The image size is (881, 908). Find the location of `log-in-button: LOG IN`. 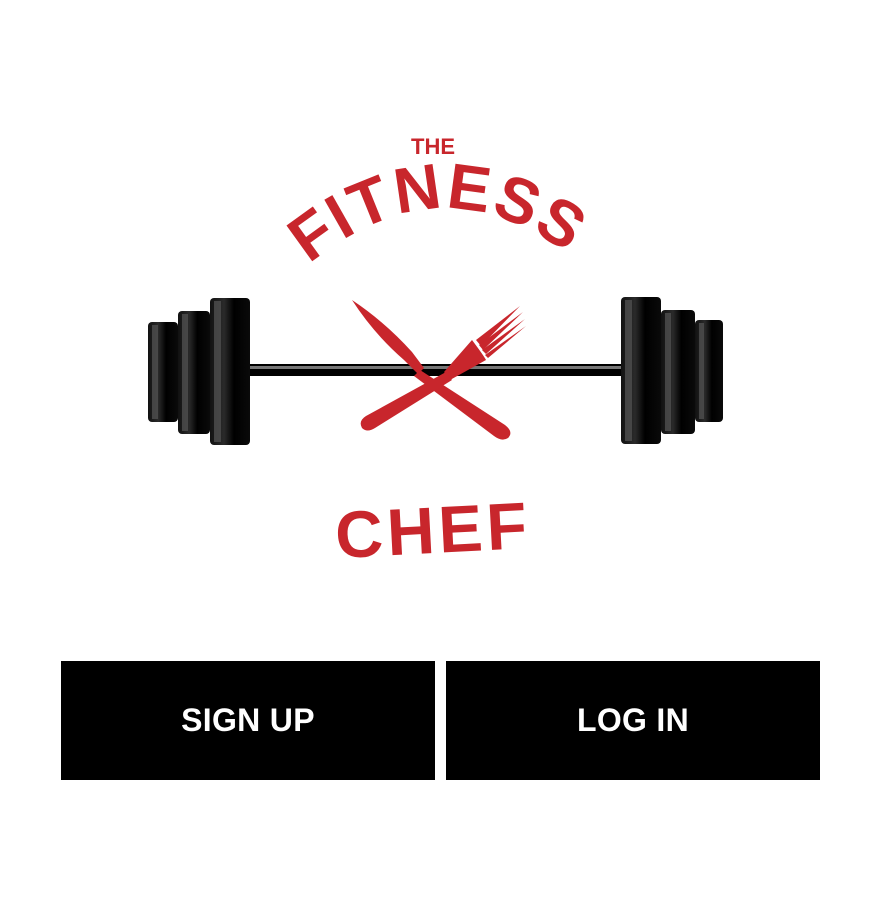

log-in-button: LOG IN is located at coordinates (633, 720).